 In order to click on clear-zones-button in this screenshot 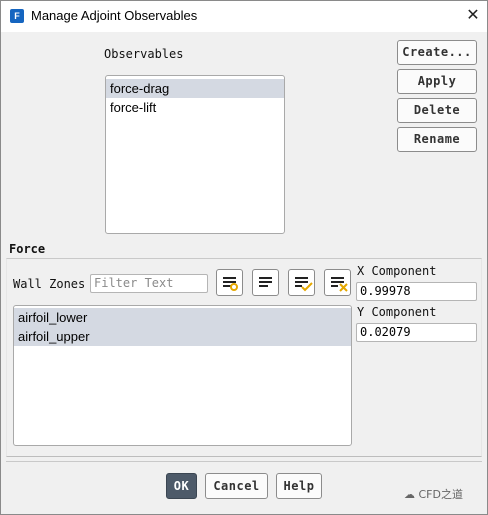, I will do `click(337, 282)`.